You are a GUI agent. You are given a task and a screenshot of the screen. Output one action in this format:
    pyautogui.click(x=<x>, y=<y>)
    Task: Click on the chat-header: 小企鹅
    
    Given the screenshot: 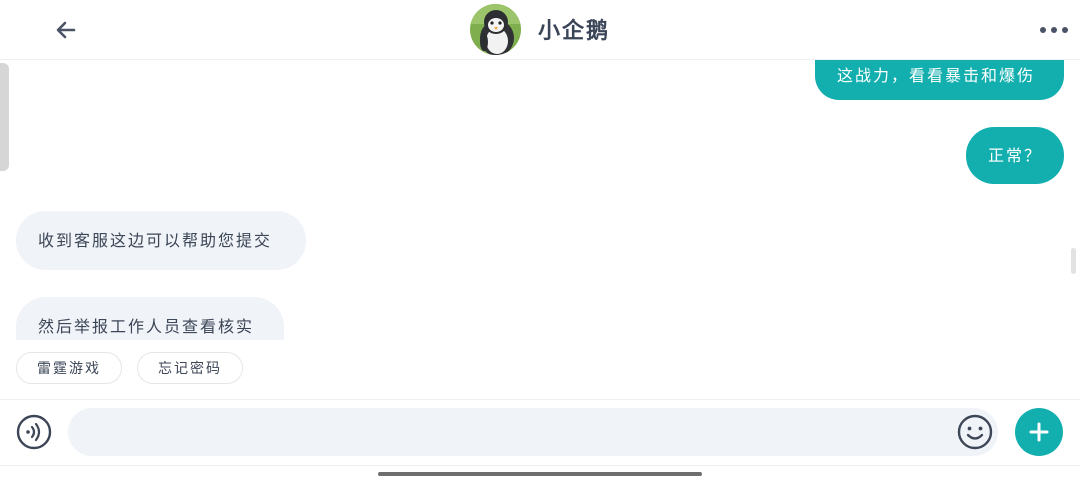 What is the action you would take?
    pyautogui.click(x=540, y=30)
    